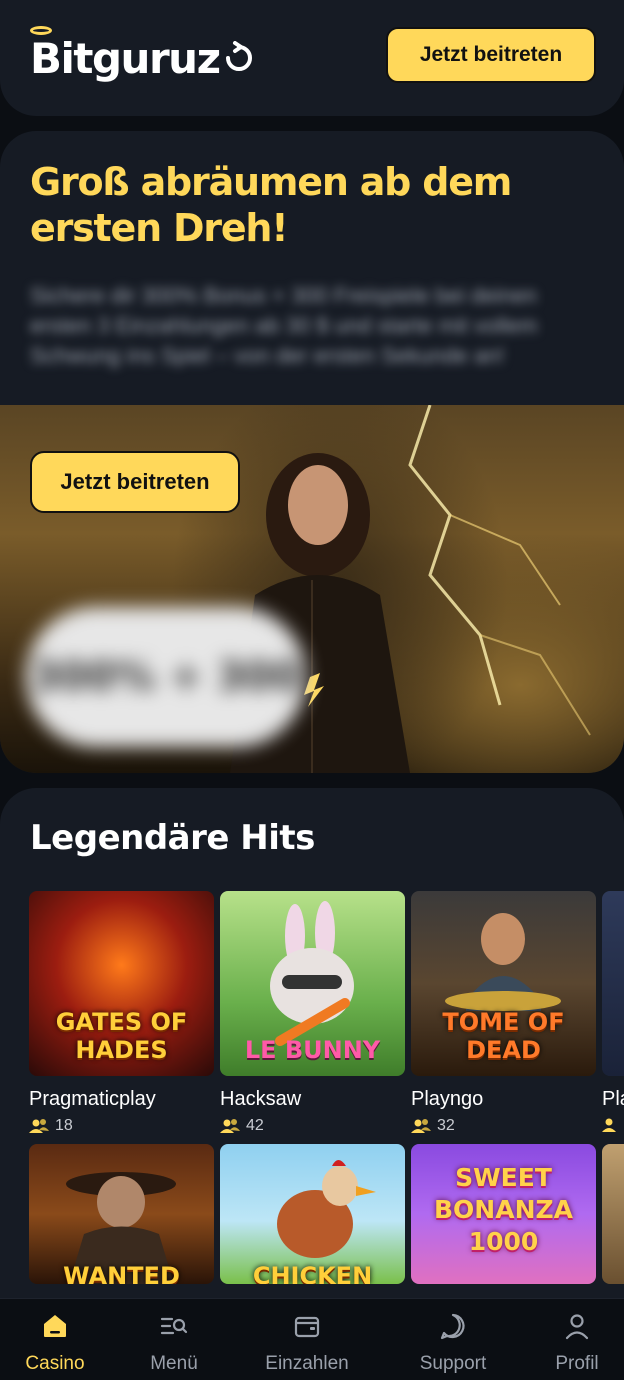 Image resolution: width=624 pixels, height=1380 pixels. I want to click on game-card: CHICKEN, so click(312, 1214).